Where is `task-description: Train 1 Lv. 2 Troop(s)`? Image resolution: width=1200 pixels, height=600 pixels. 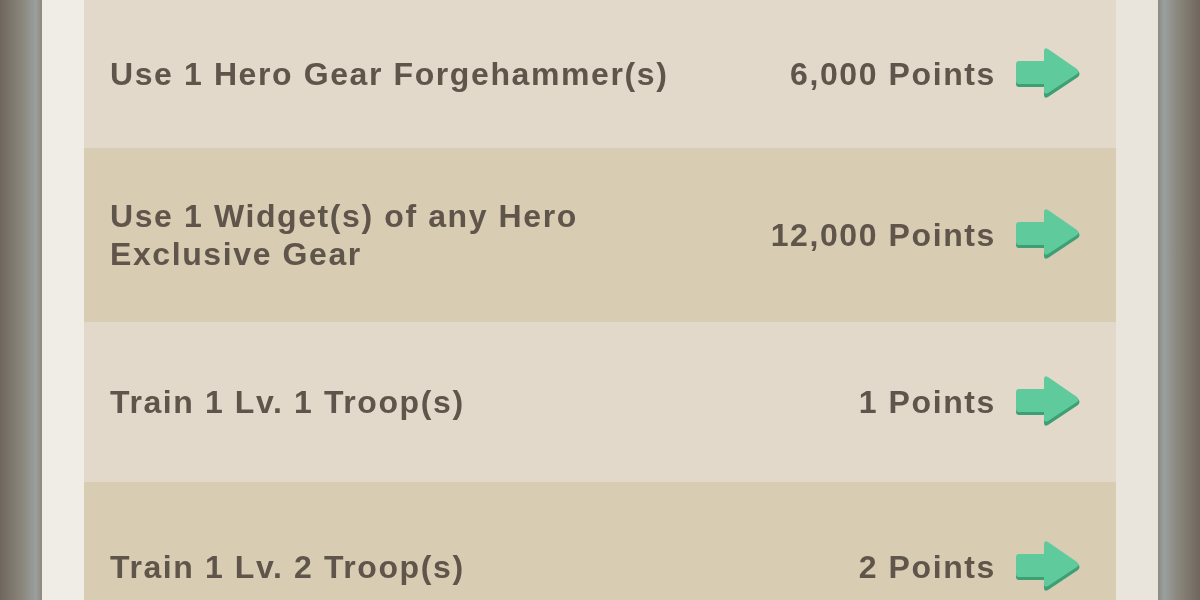
task-description: Train 1 Lv. 2 Troop(s) is located at coordinates (288, 567).